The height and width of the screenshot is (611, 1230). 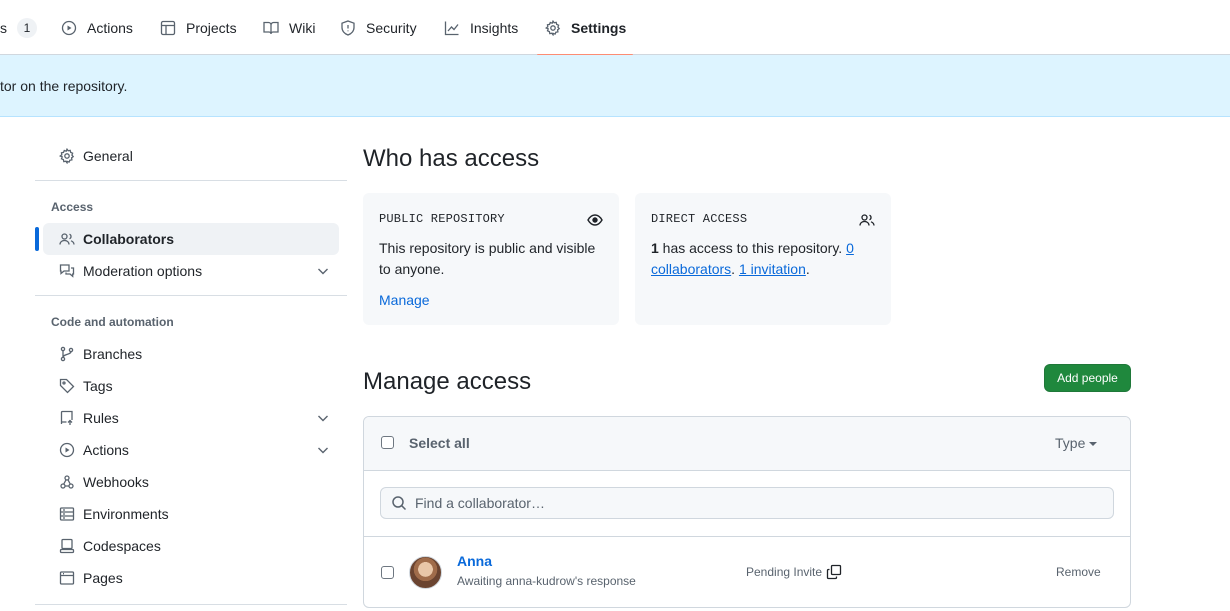 I want to click on tab-security: Security, so click(x=378, y=27).